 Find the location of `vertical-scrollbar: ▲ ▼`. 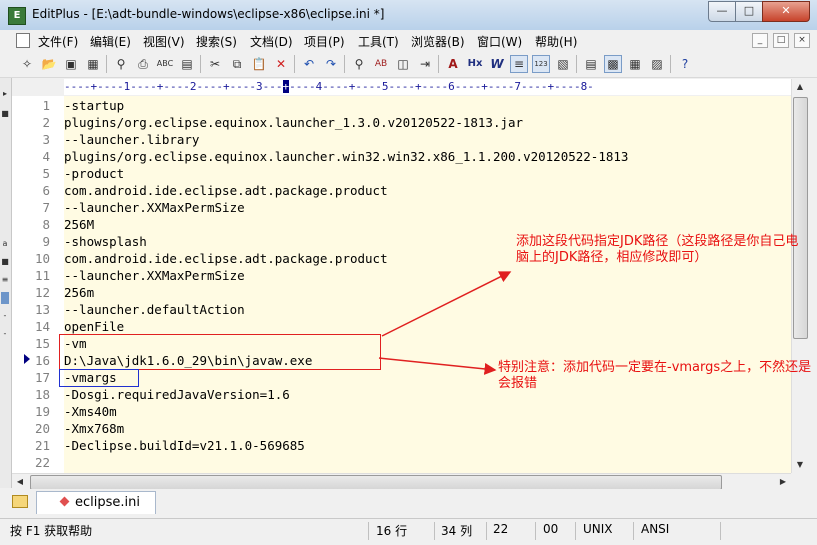

vertical-scrollbar: ▲ ▼ is located at coordinates (799, 276).